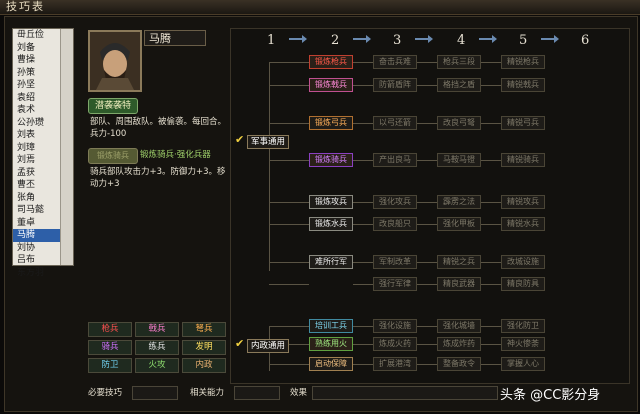 The width and height of the screenshot is (640, 414). What do you see at coordinates (204, 329) in the screenshot?
I see `category-button-2: 弩兵` at bounding box center [204, 329].